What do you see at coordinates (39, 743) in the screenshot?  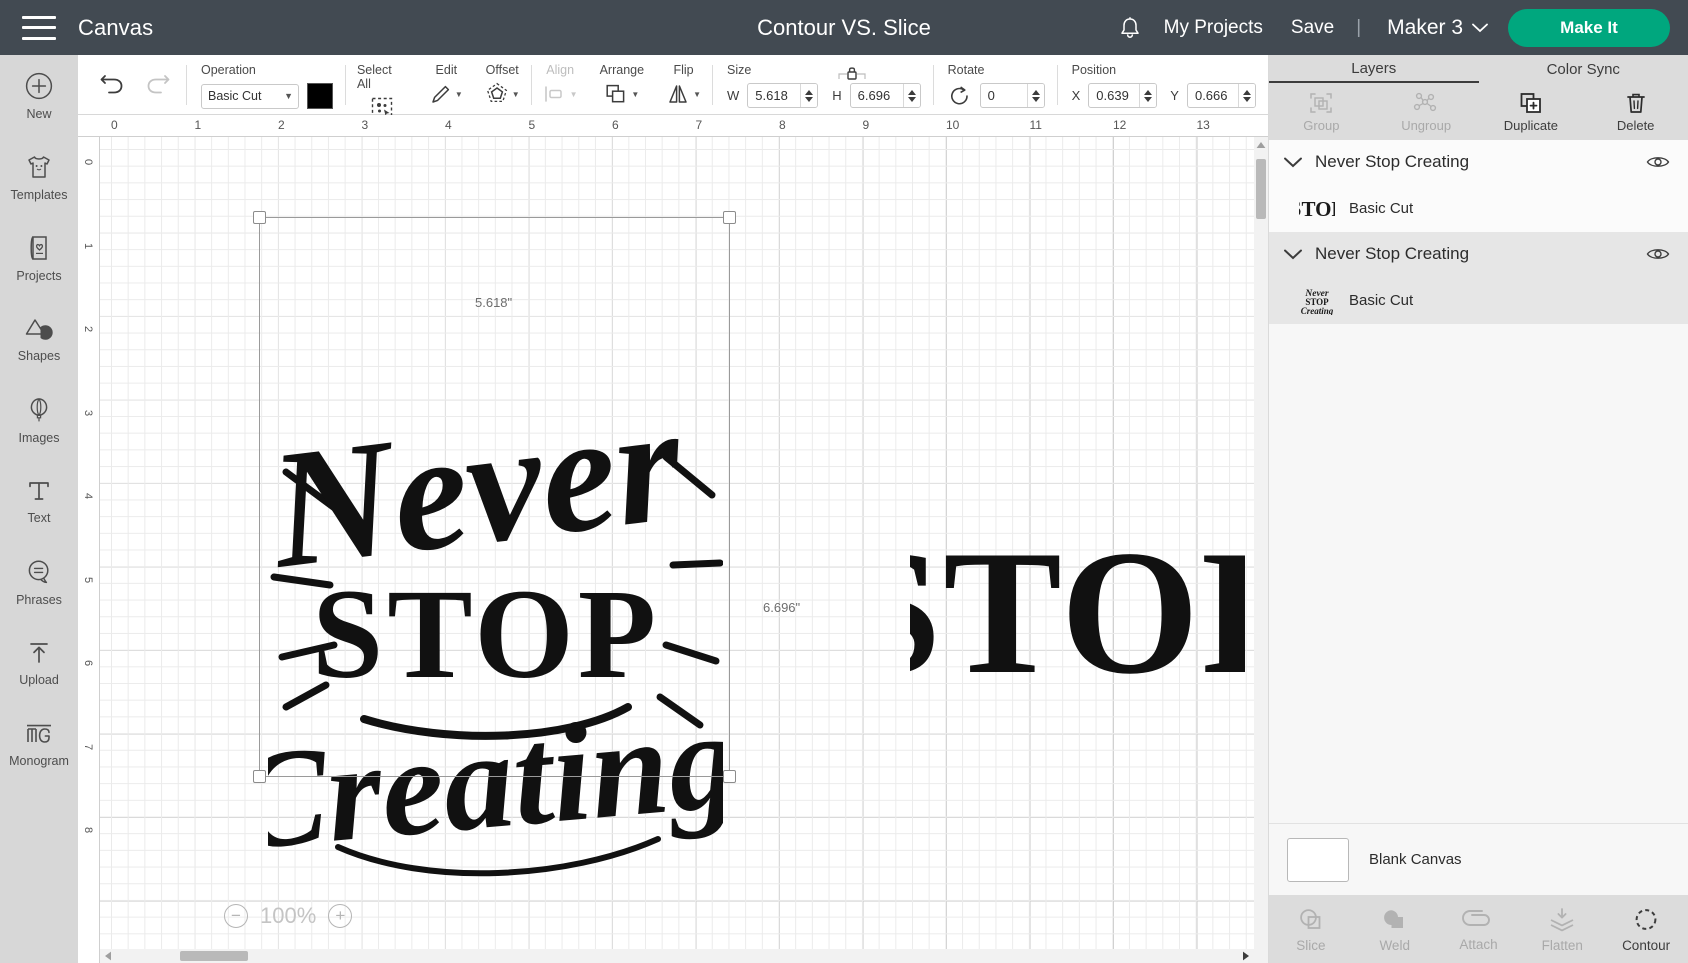 I see `sidebar-item-monogram: Monogram` at bounding box center [39, 743].